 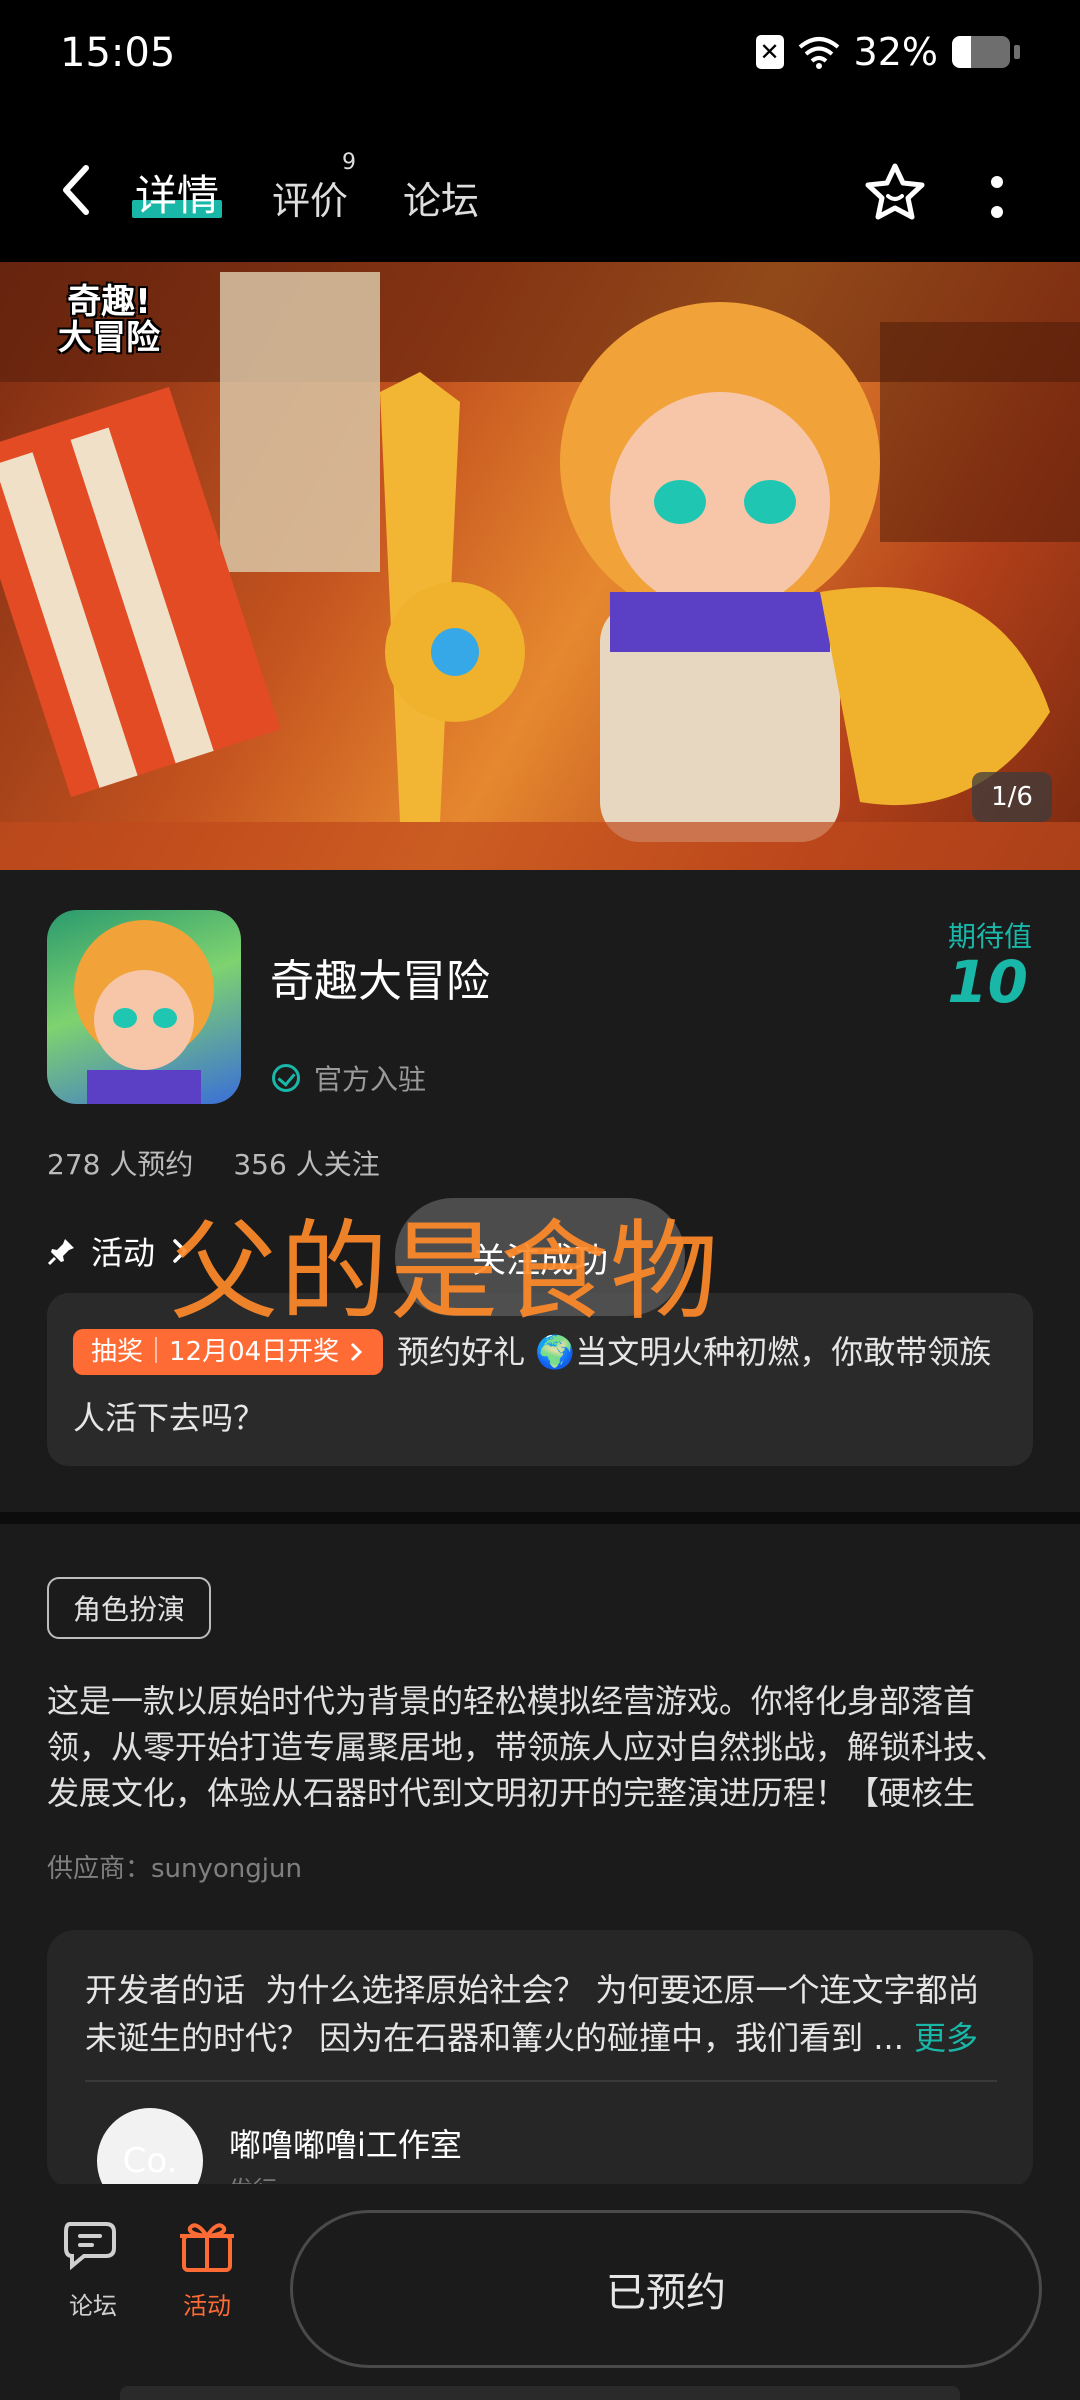 What do you see at coordinates (144, 1012) in the screenshot?
I see `game-icon-art` at bounding box center [144, 1012].